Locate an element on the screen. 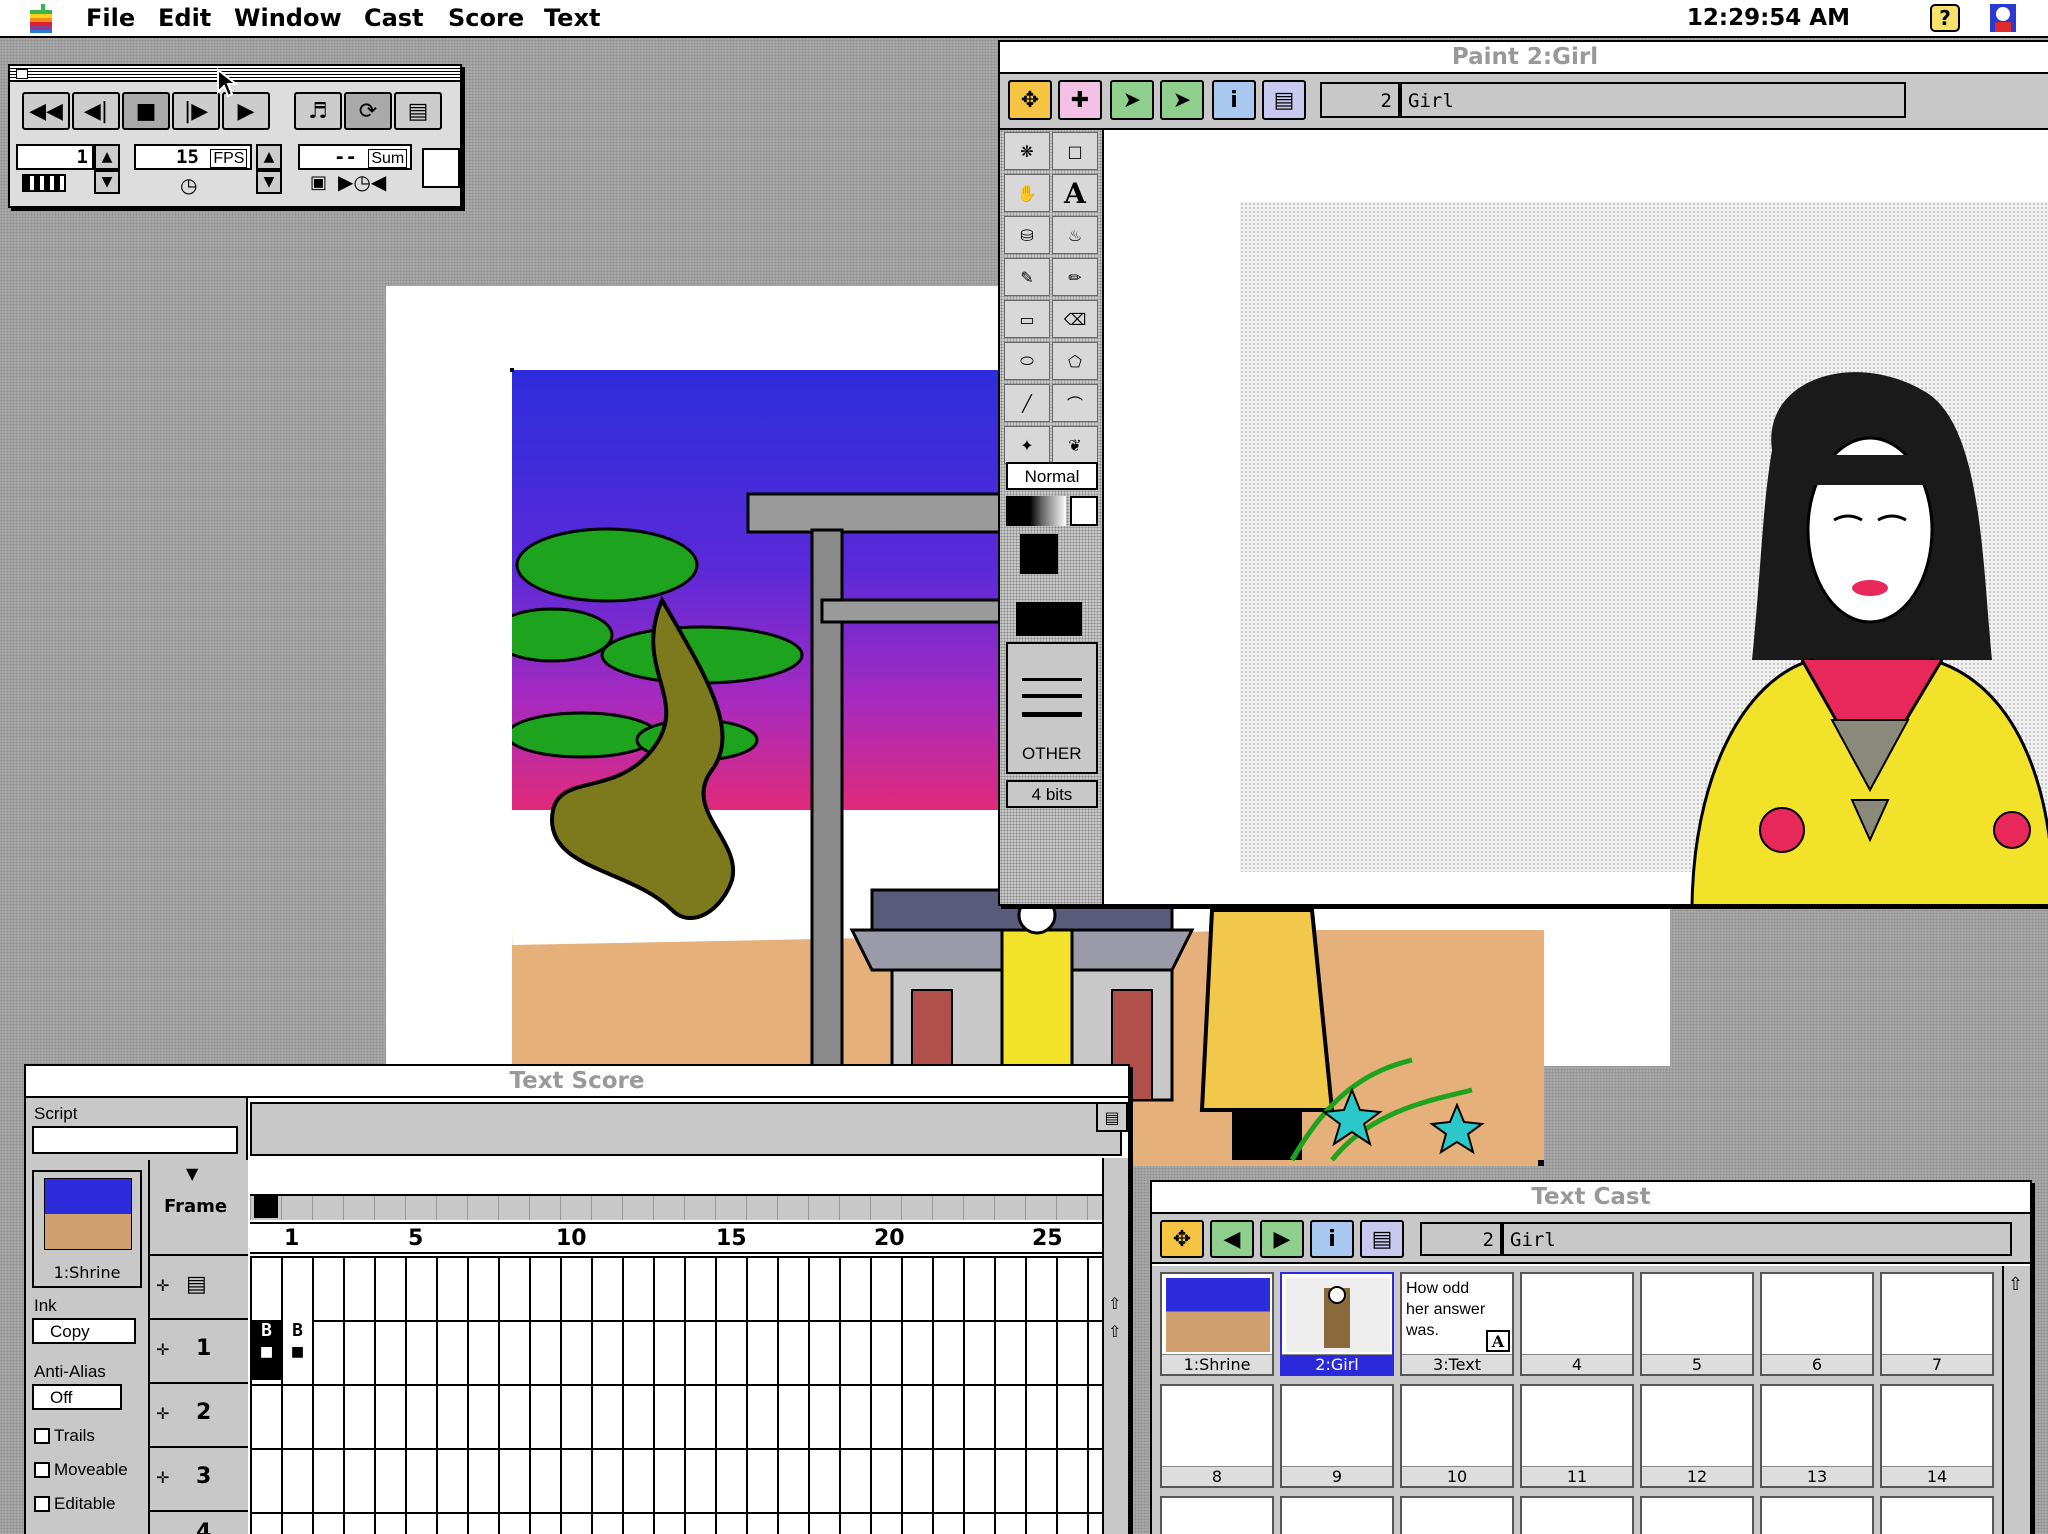 The width and height of the screenshot is (2048, 1534). cast-member-14: 14 is located at coordinates (1937, 1436).